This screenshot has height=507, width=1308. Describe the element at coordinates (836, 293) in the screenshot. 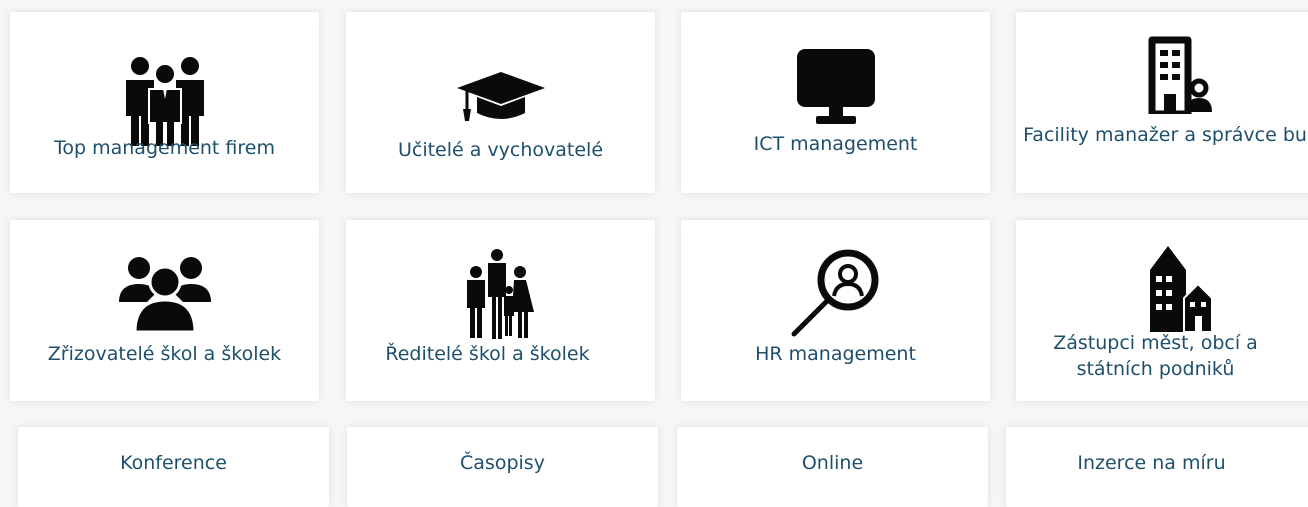

I see `magnifier-person-icon` at that location.